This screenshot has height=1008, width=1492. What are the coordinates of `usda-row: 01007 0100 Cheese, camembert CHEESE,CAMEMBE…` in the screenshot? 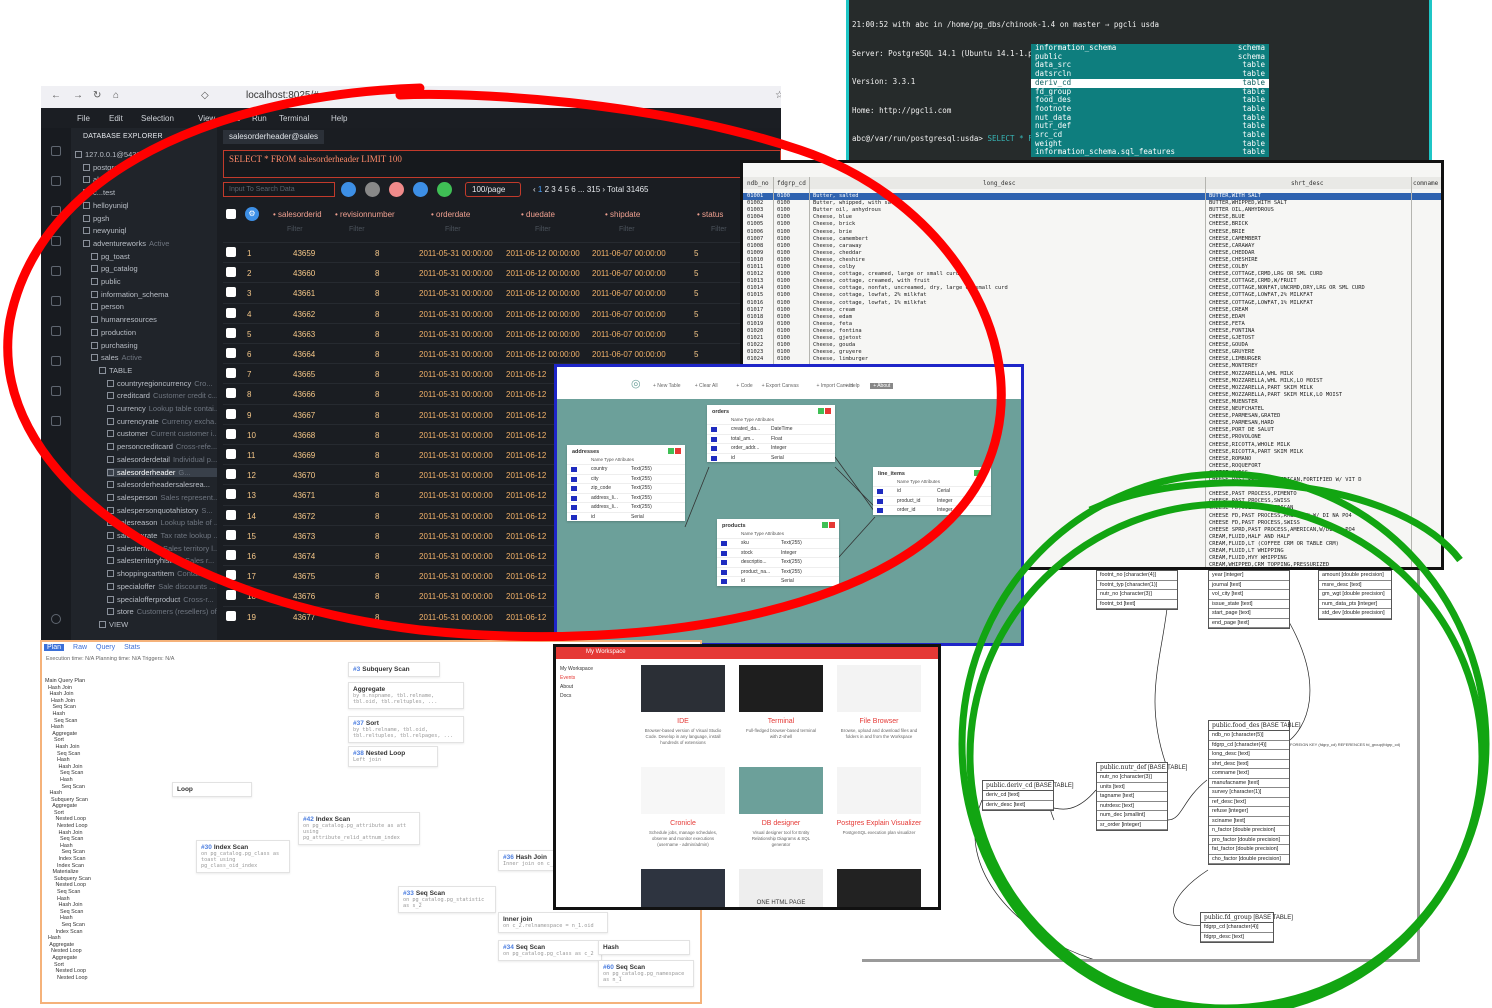 It's located at (1092, 239).